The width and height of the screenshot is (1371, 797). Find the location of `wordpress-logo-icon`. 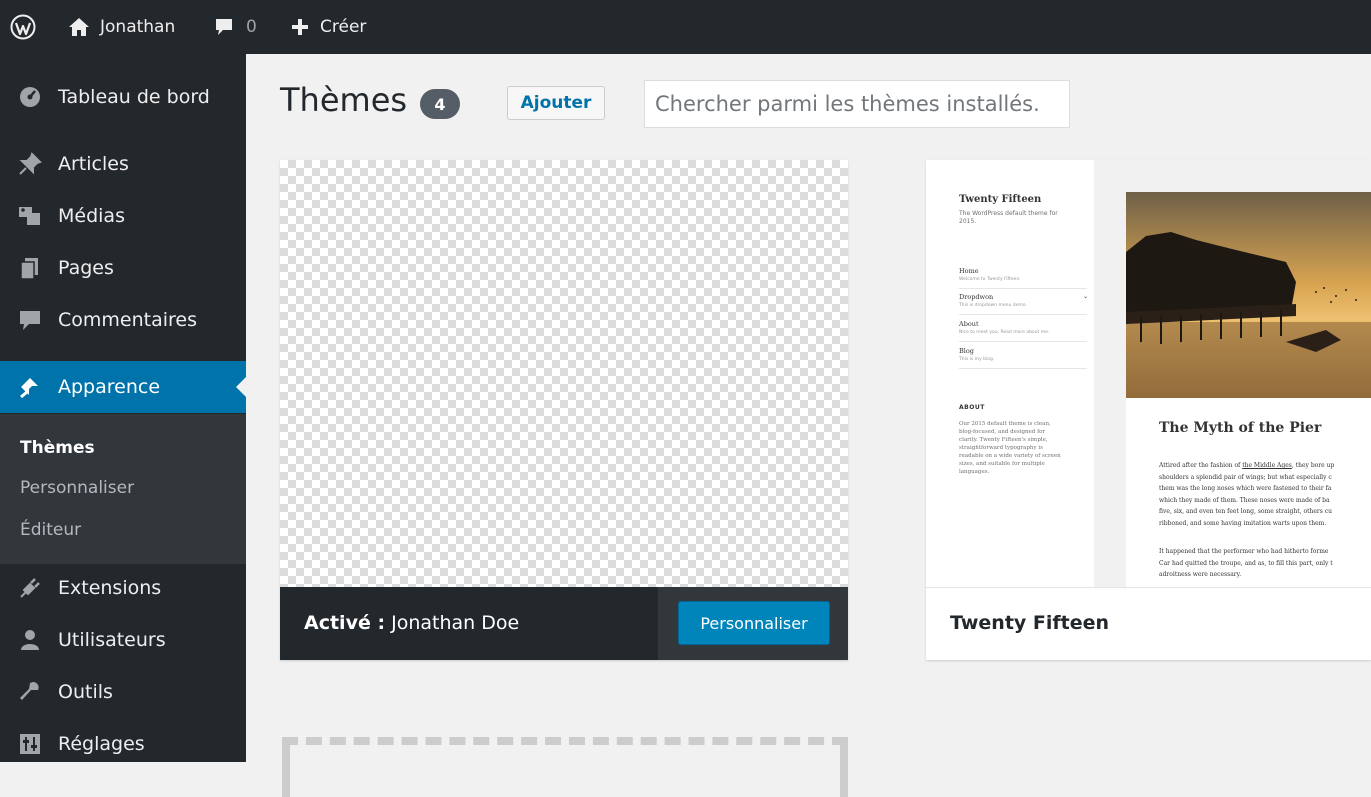

wordpress-logo-icon is located at coordinates (23, 27).